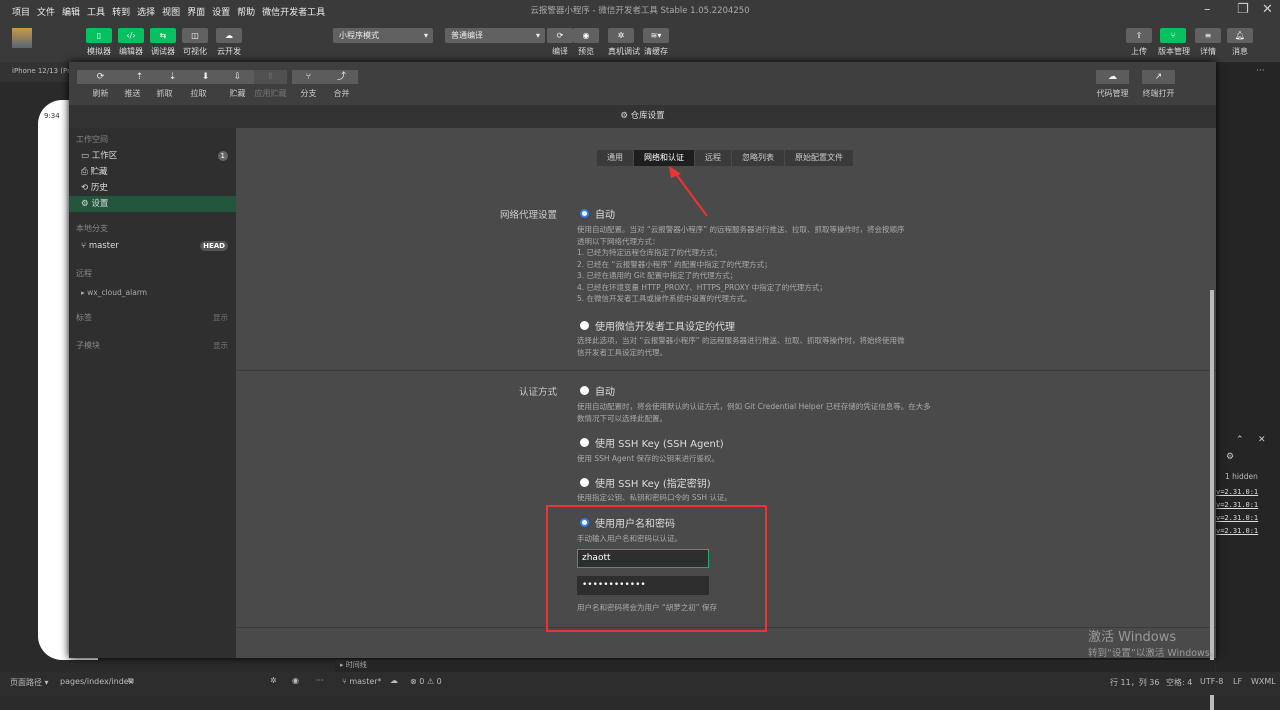 Image resolution: width=1280 pixels, height=710 pixels. I want to click on timeline-panel: ▸ 时间线, so click(775, 666).